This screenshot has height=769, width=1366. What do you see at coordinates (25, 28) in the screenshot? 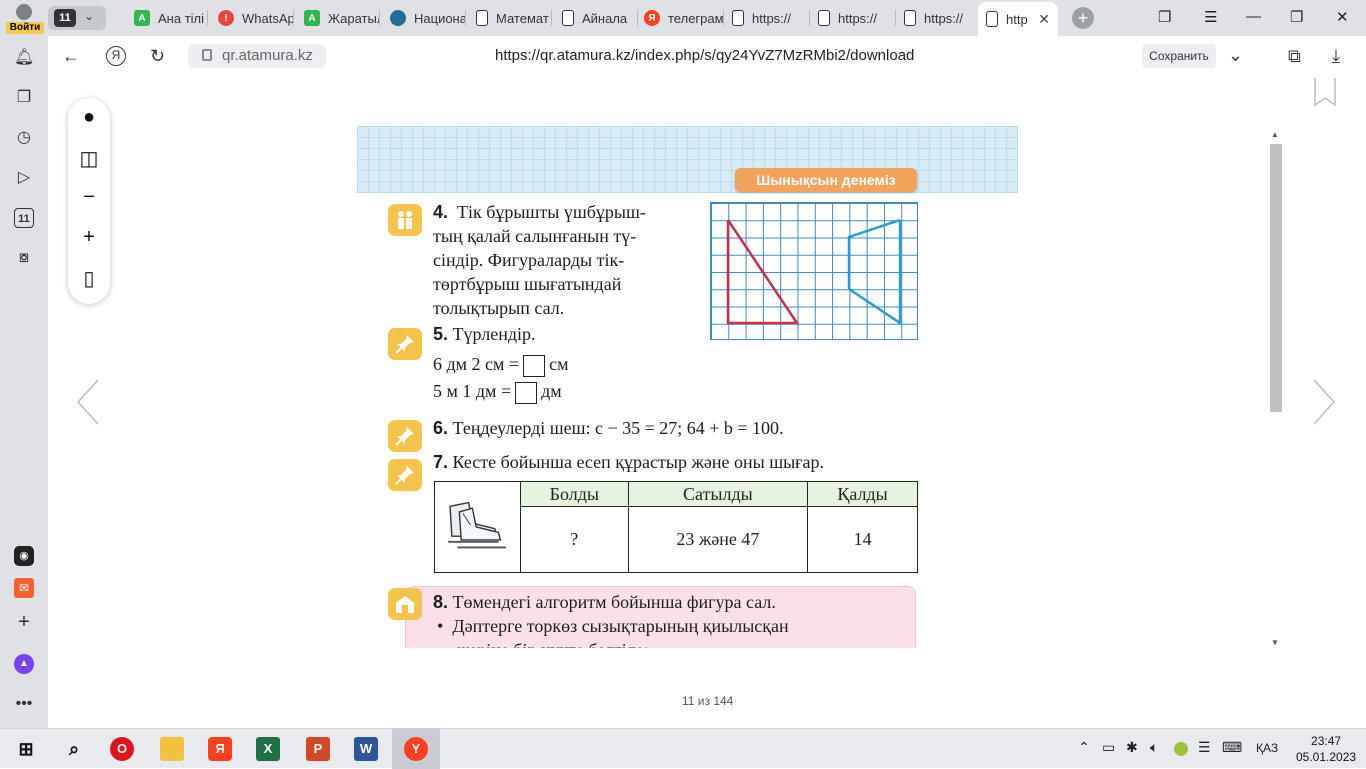
I see `login-label: Войти` at bounding box center [25, 28].